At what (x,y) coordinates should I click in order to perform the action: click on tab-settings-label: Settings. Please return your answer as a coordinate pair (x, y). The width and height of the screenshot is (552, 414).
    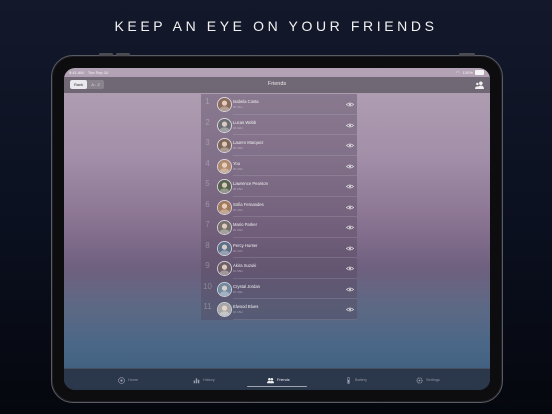
    Looking at the image, I should click on (433, 380).